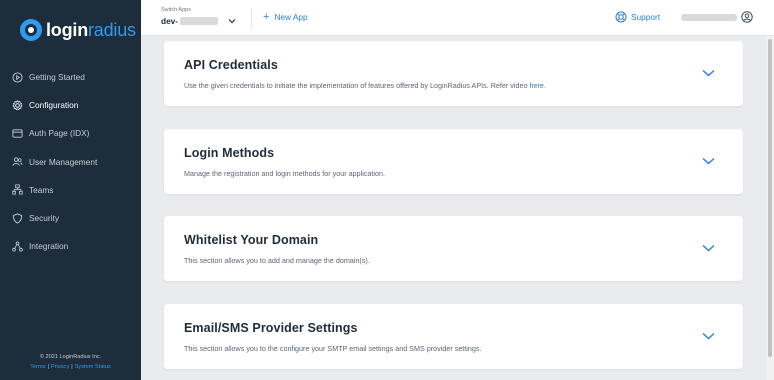 The image size is (774, 380). What do you see at coordinates (17, 189) in the screenshot?
I see `team-icon` at bounding box center [17, 189].